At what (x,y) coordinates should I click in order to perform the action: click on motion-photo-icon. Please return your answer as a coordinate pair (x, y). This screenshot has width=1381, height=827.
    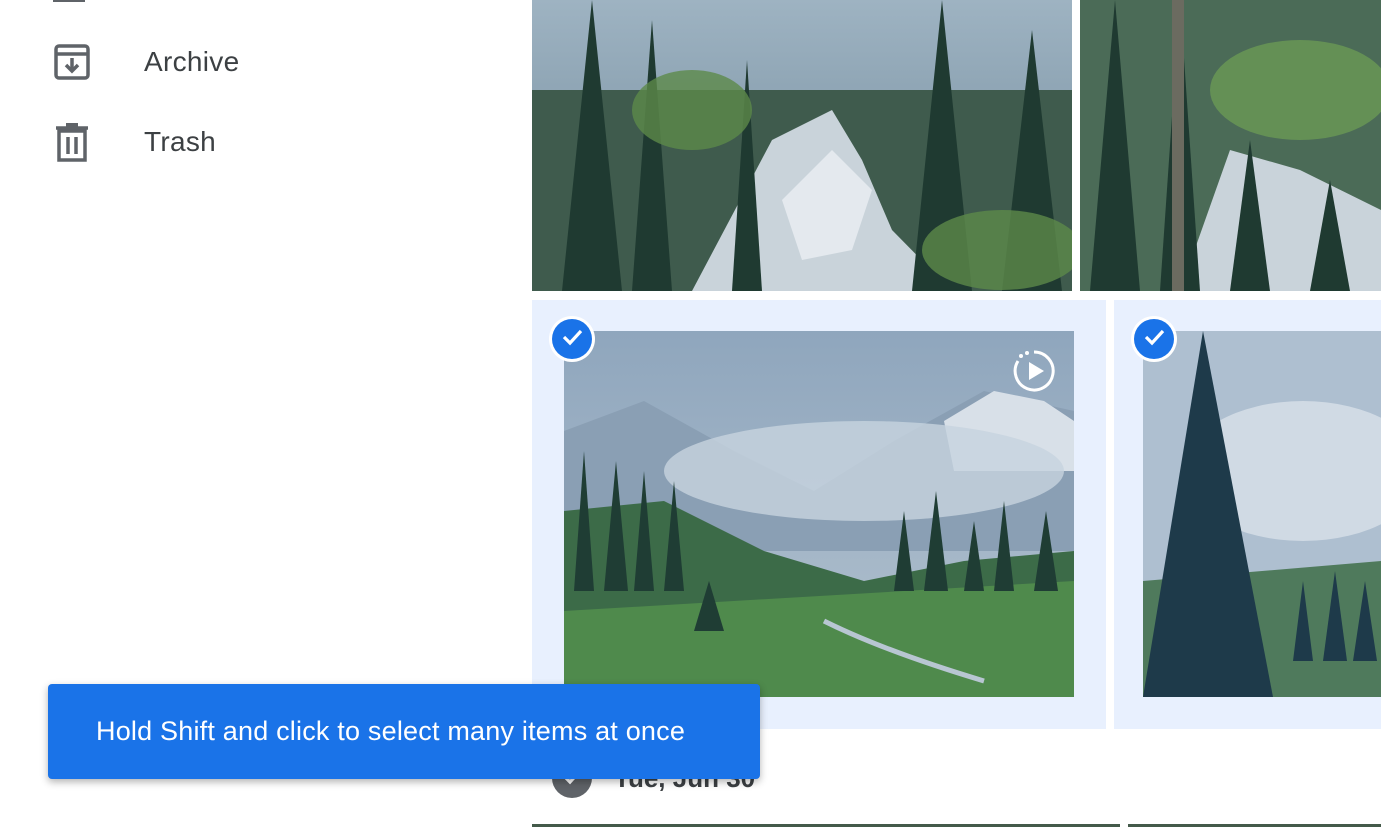
    Looking at the image, I should click on (1034, 371).